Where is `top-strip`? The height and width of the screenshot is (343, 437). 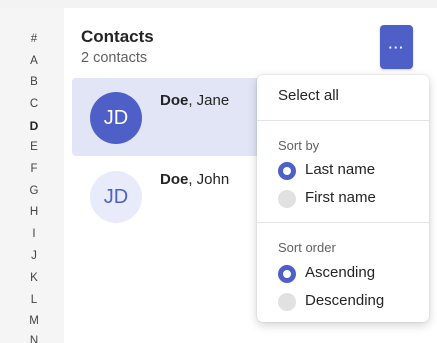
top-strip is located at coordinates (218, 4).